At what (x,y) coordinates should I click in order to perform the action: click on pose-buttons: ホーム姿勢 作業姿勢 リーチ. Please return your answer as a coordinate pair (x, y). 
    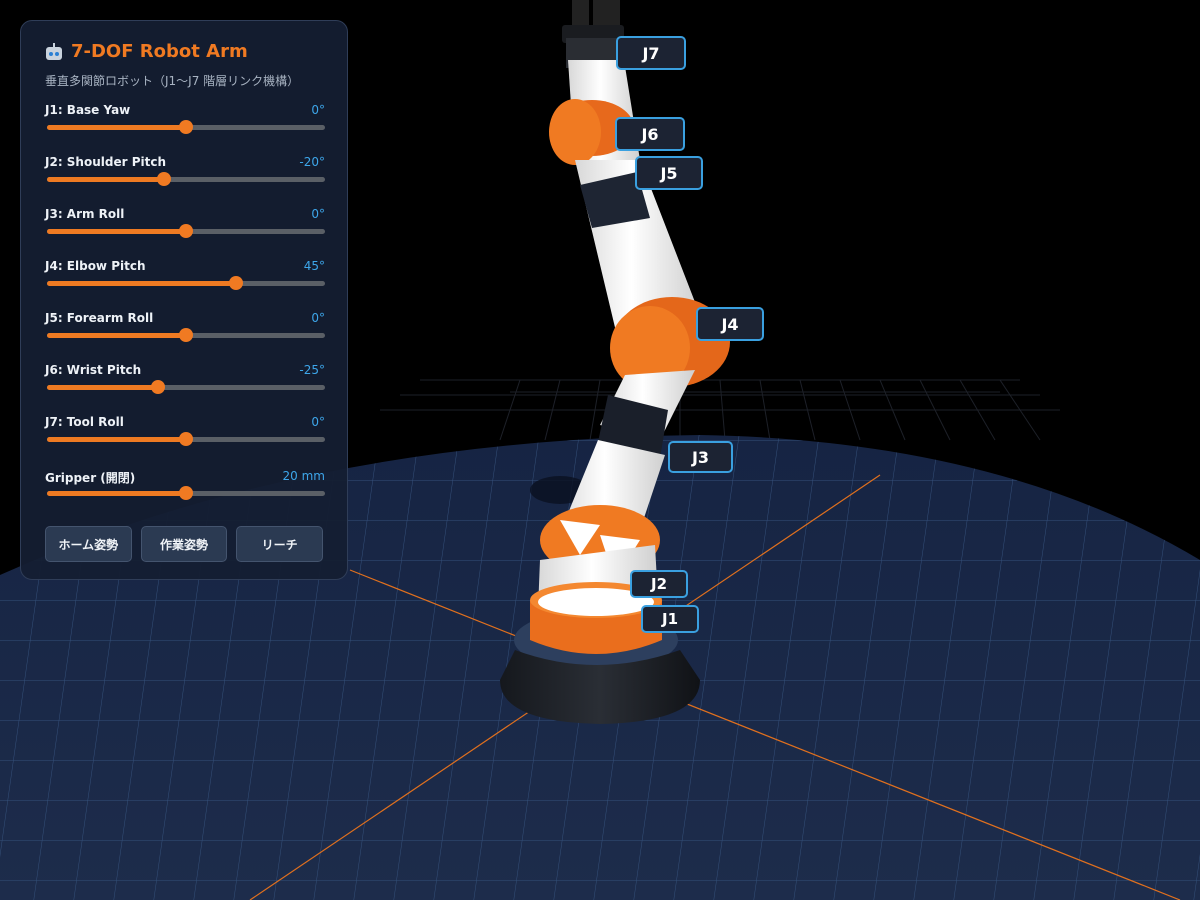
    Looking at the image, I should click on (184, 544).